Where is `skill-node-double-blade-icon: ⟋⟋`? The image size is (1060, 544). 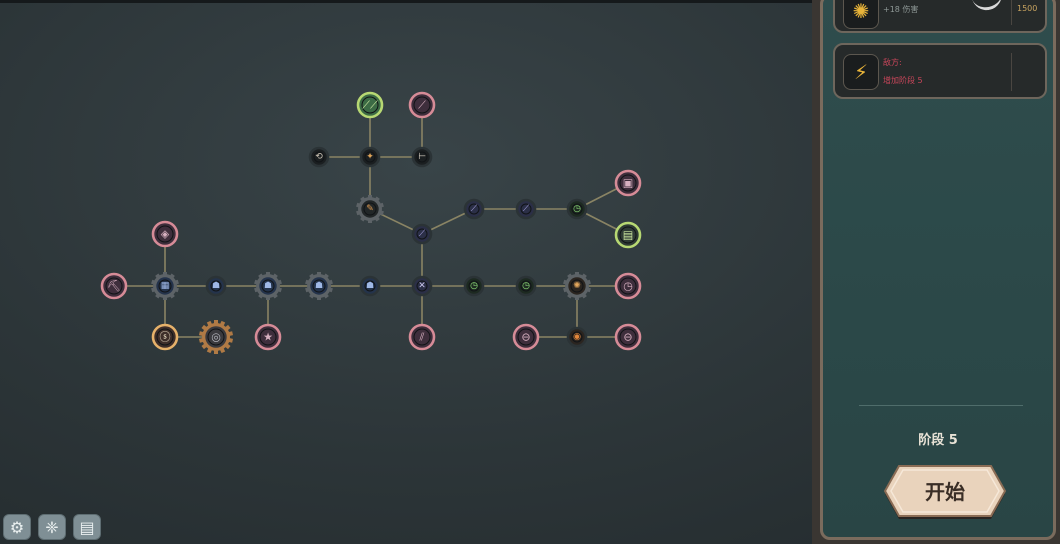
skill-node-double-blade-icon: ⟋⟋ is located at coordinates (370, 105).